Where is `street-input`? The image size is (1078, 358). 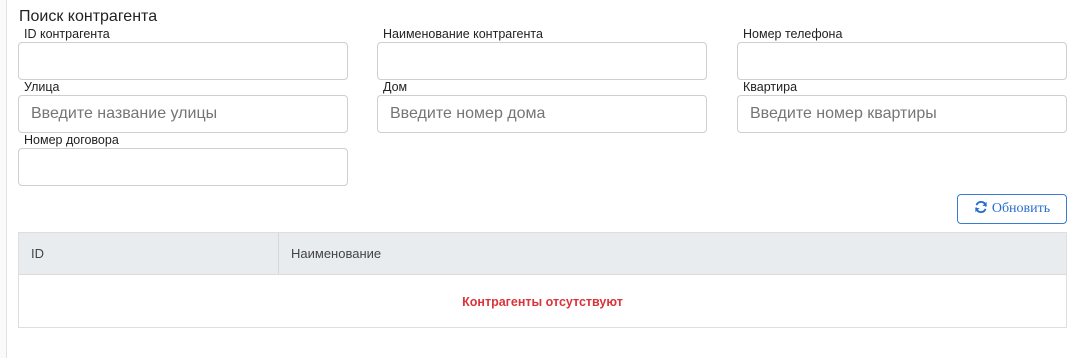
street-input is located at coordinates (183, 114).